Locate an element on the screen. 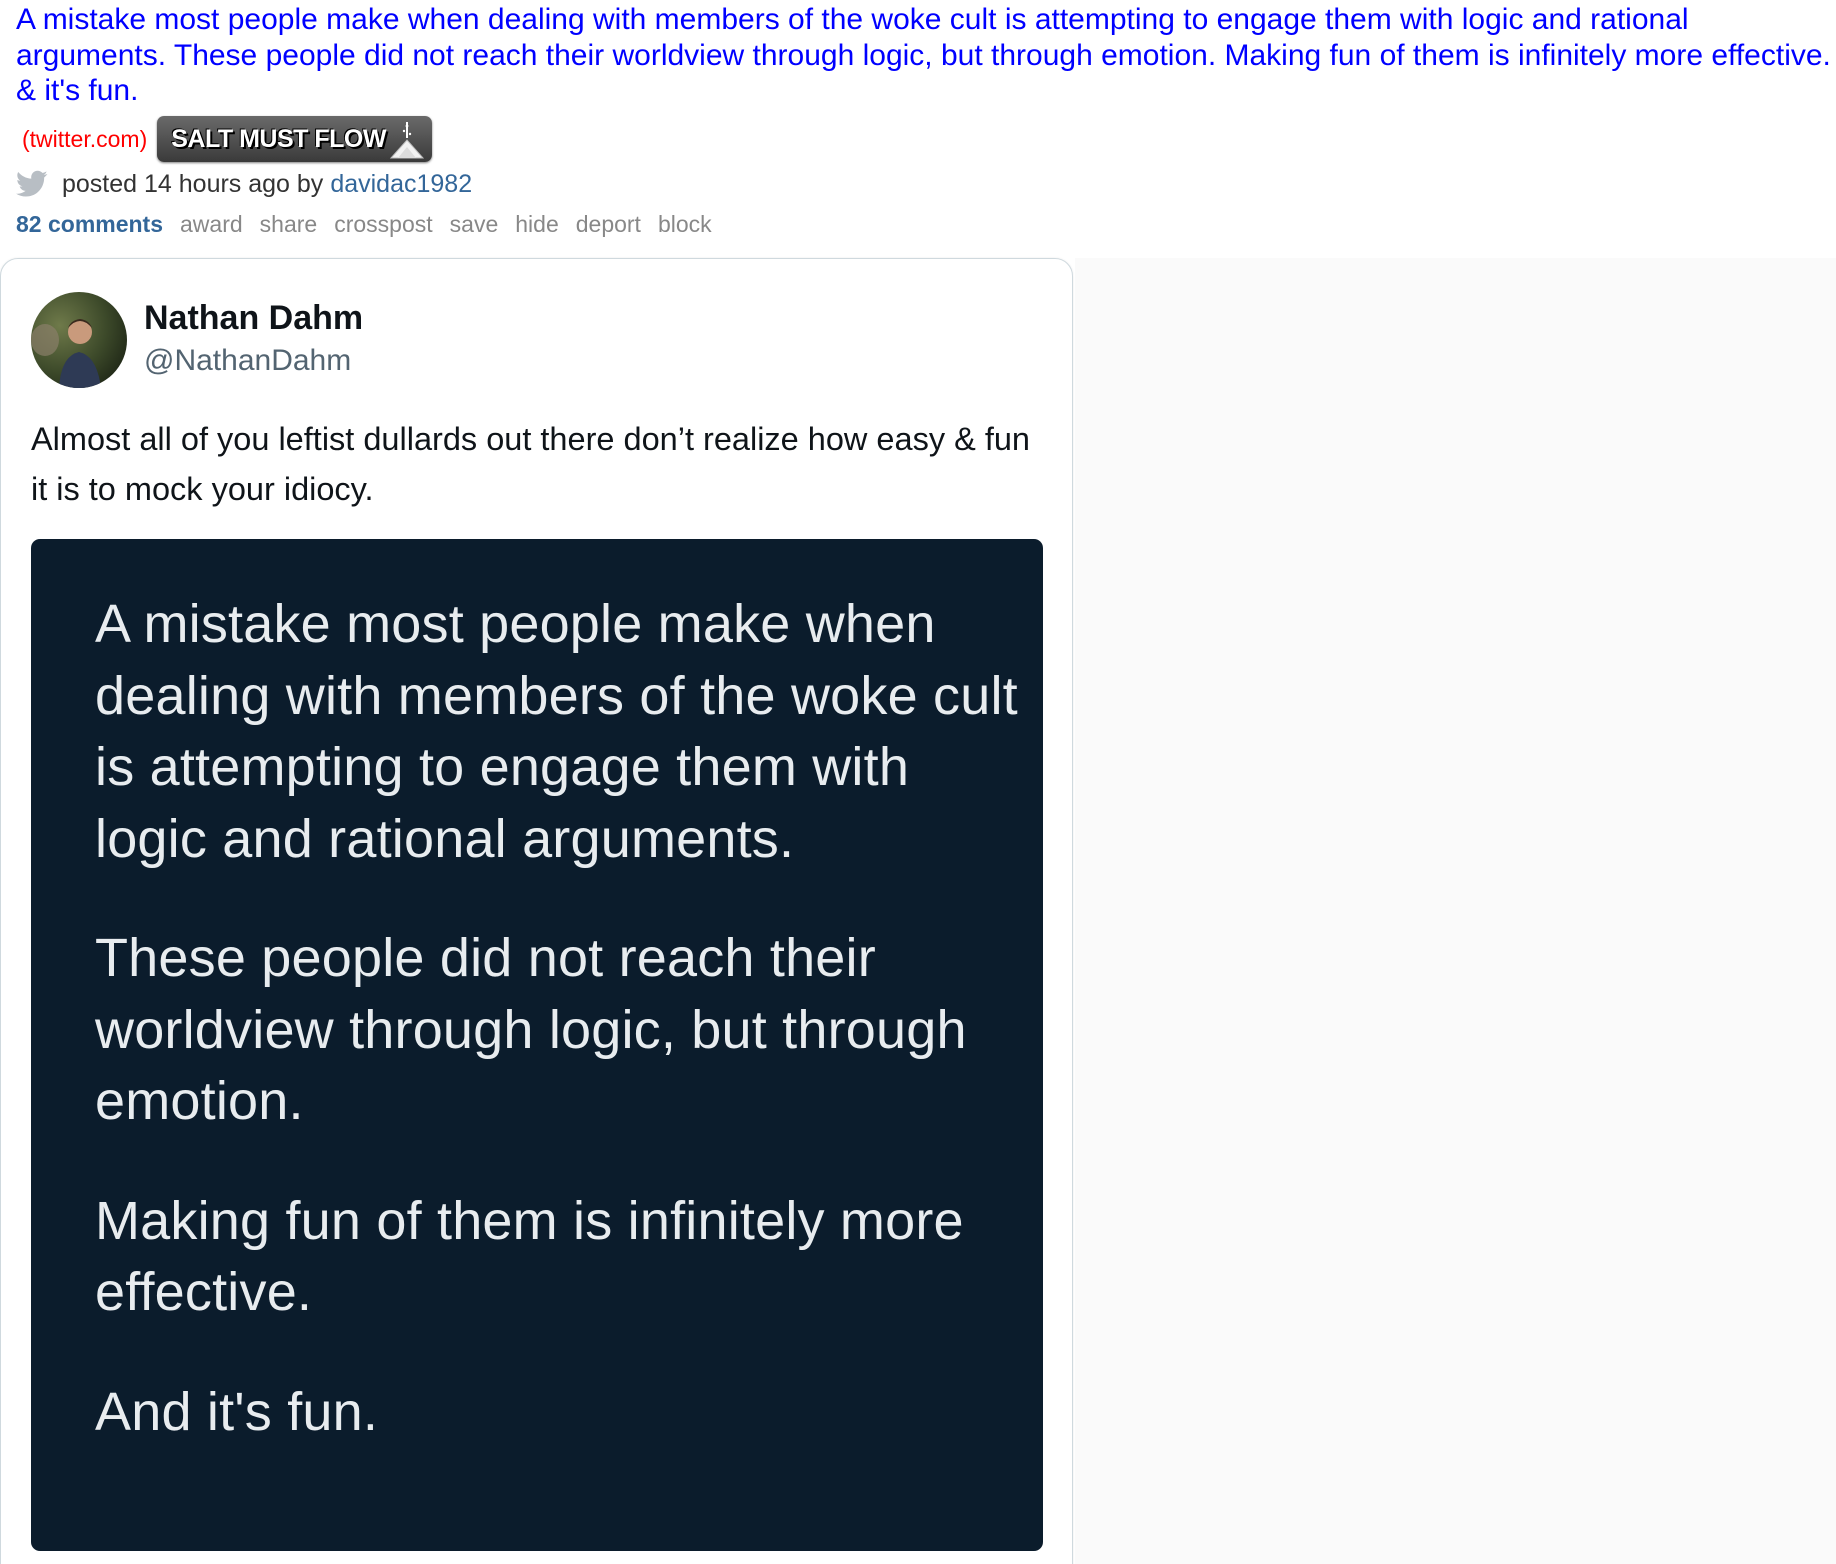 The width and height of the screenshot is (1836, 1564). award-button: award is located at coordinates (211, 224).